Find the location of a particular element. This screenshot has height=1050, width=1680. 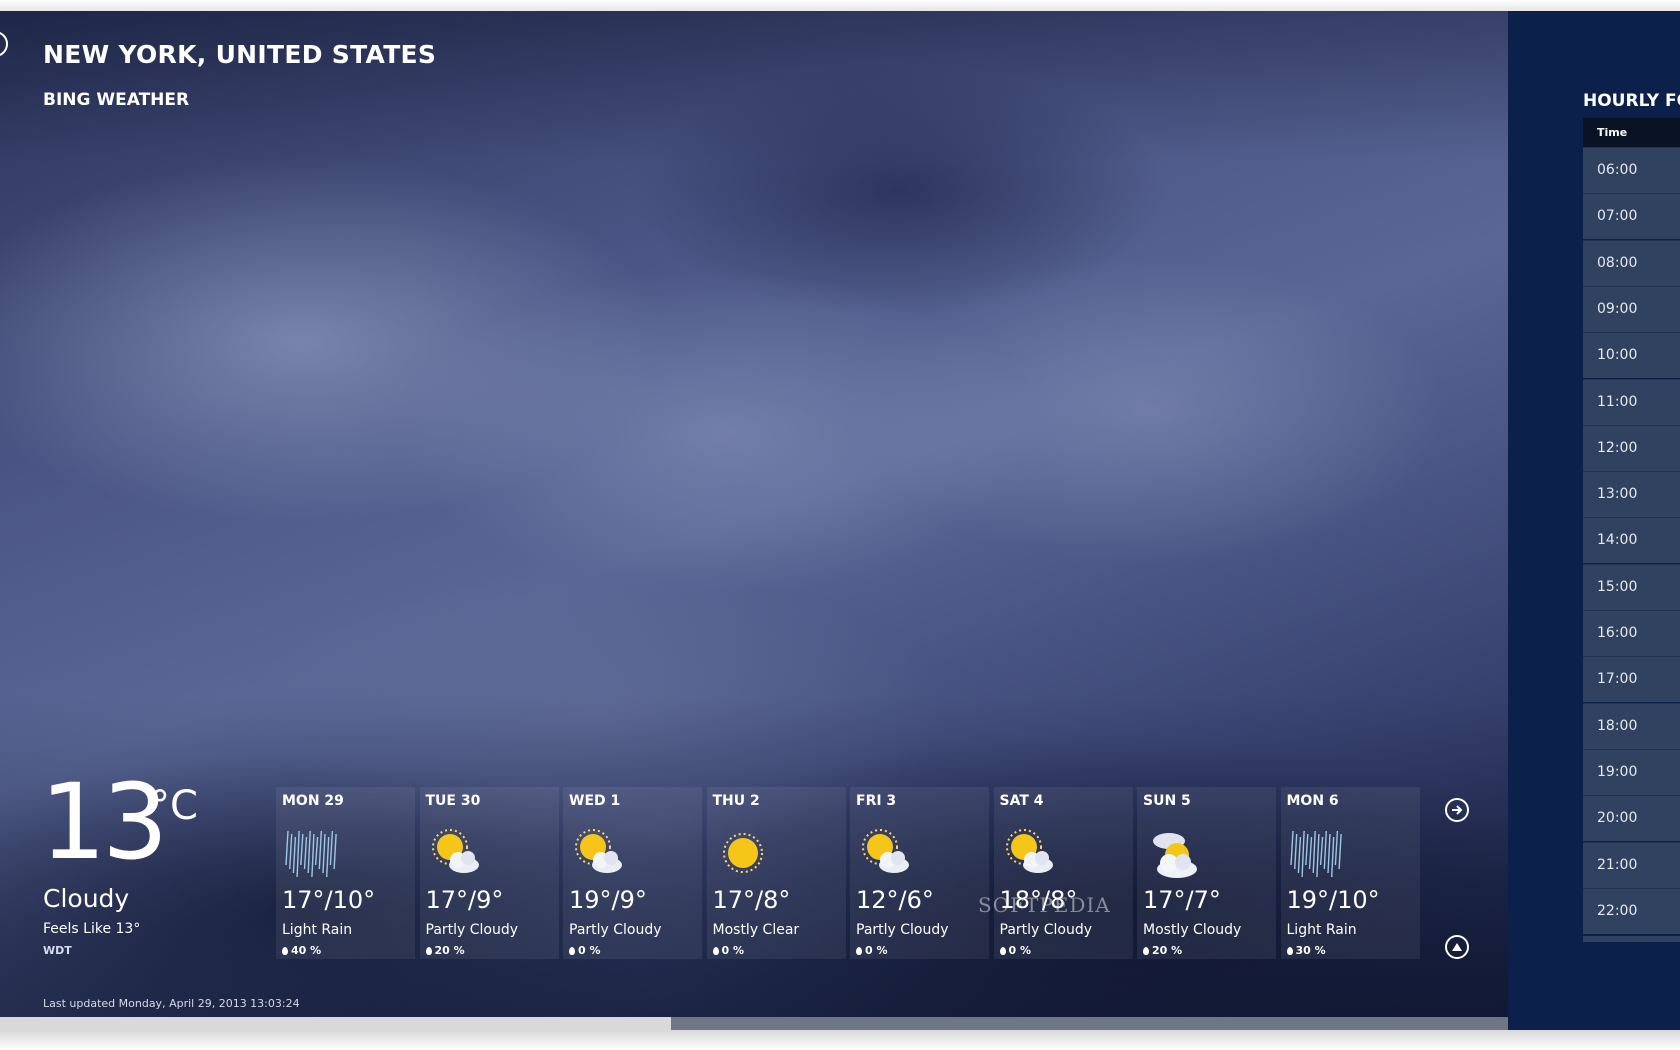

forecast-precipitation: 30 % is located at coordinates (1306, 950).